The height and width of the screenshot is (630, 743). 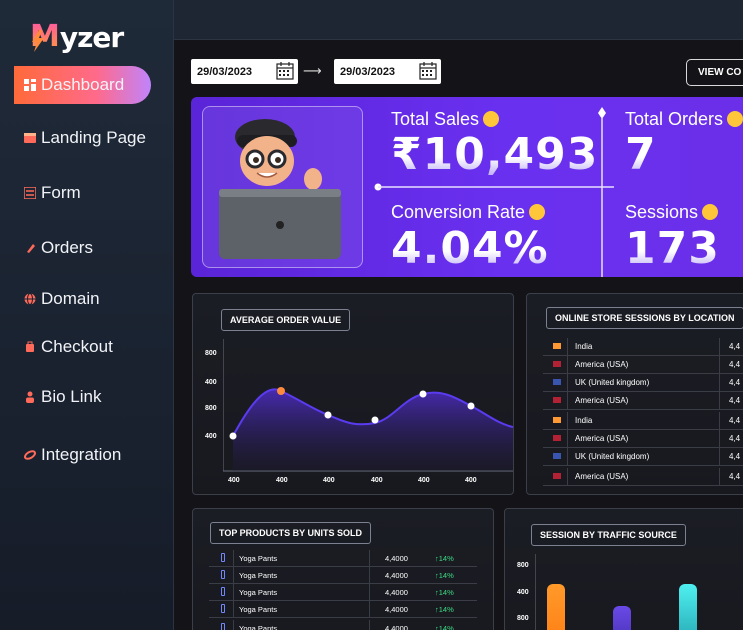 I want to click on sidebar-item-dashboard: Dashboard, so click(x=74, y=85).